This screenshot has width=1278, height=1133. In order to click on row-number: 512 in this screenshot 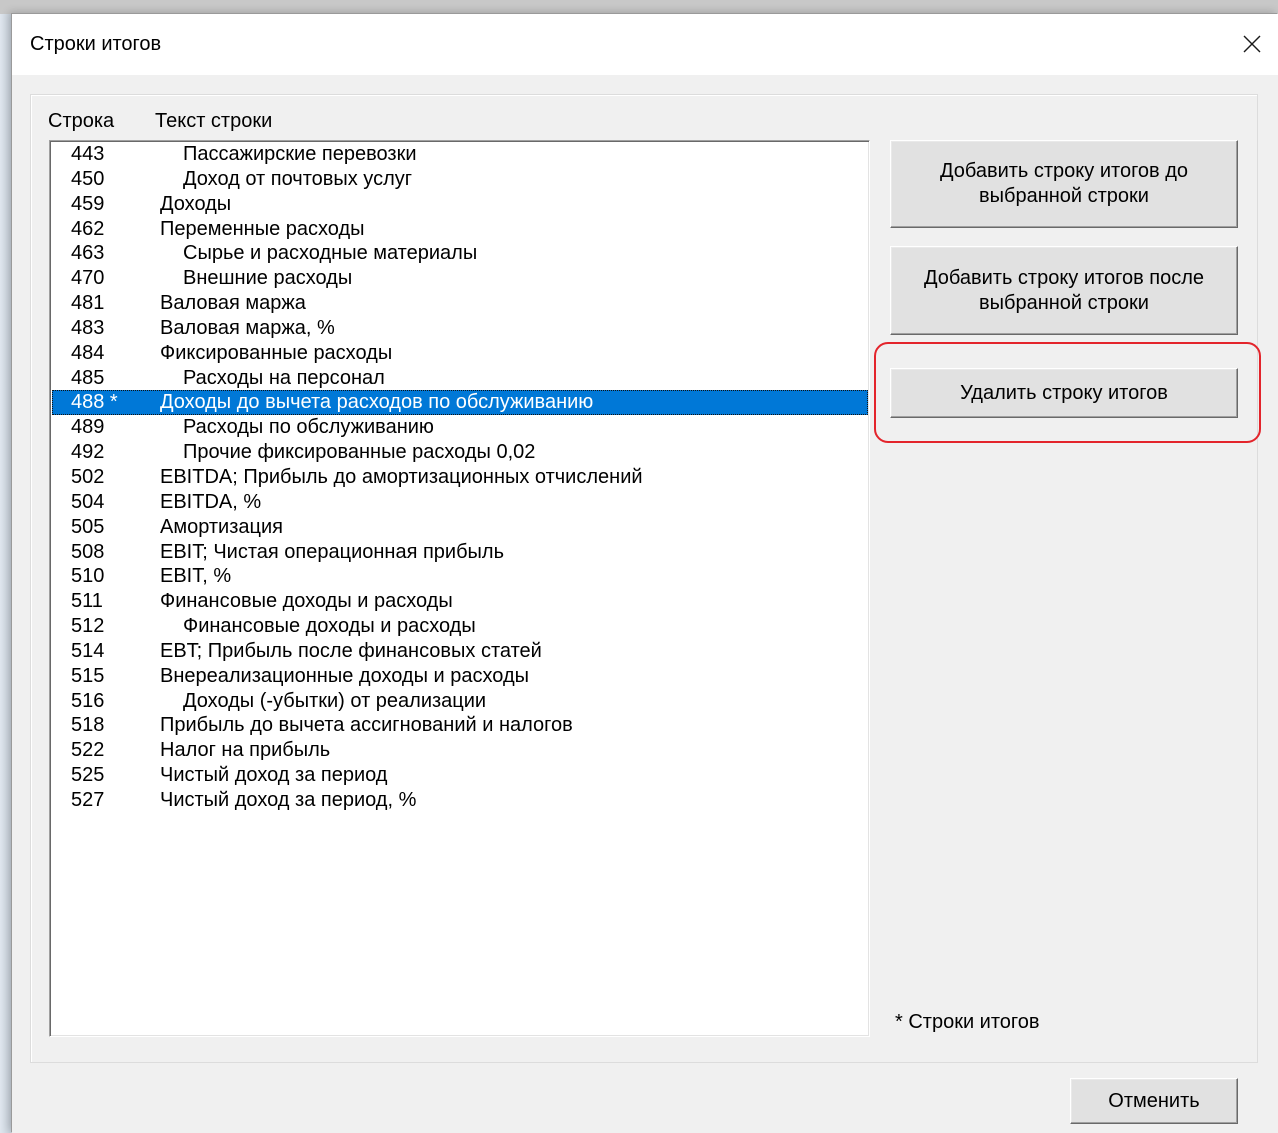, I will do `click(88, 626)`.